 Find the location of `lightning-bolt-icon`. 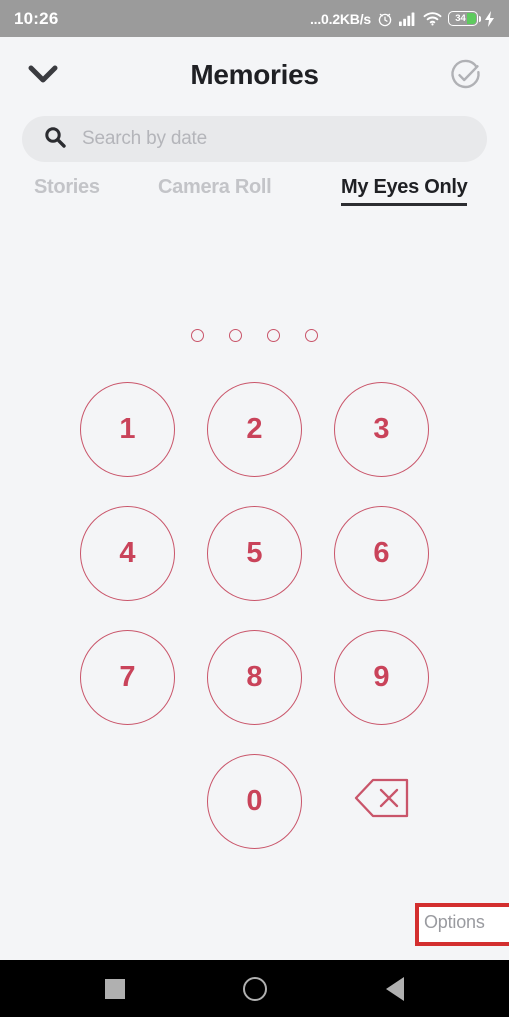

lightning-bolt-icon is located at coordinates (489, 18).